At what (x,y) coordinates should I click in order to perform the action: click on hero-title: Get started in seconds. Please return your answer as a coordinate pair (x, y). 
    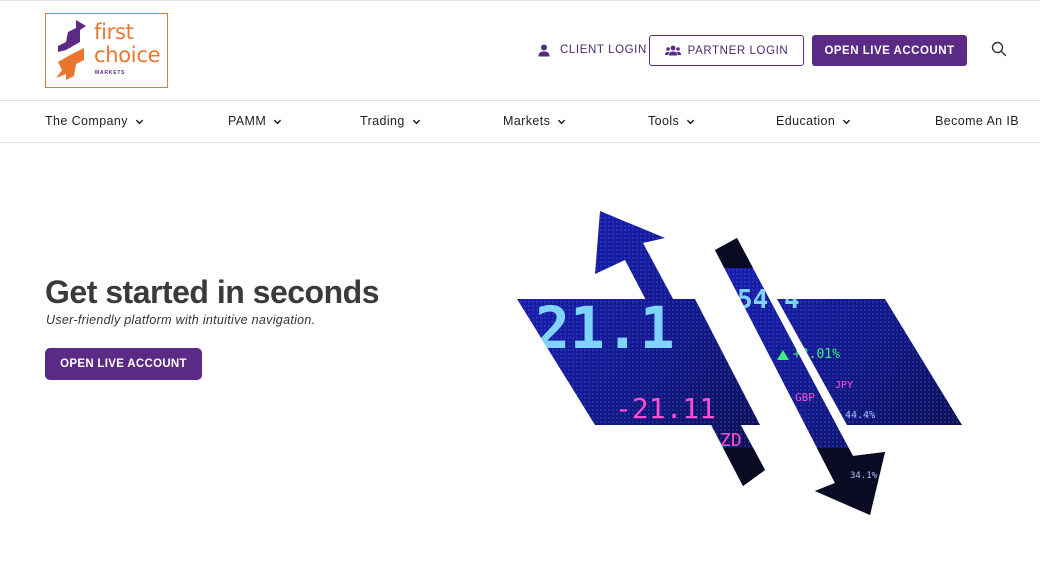
    Looking at the image, I should click on (212, 292).